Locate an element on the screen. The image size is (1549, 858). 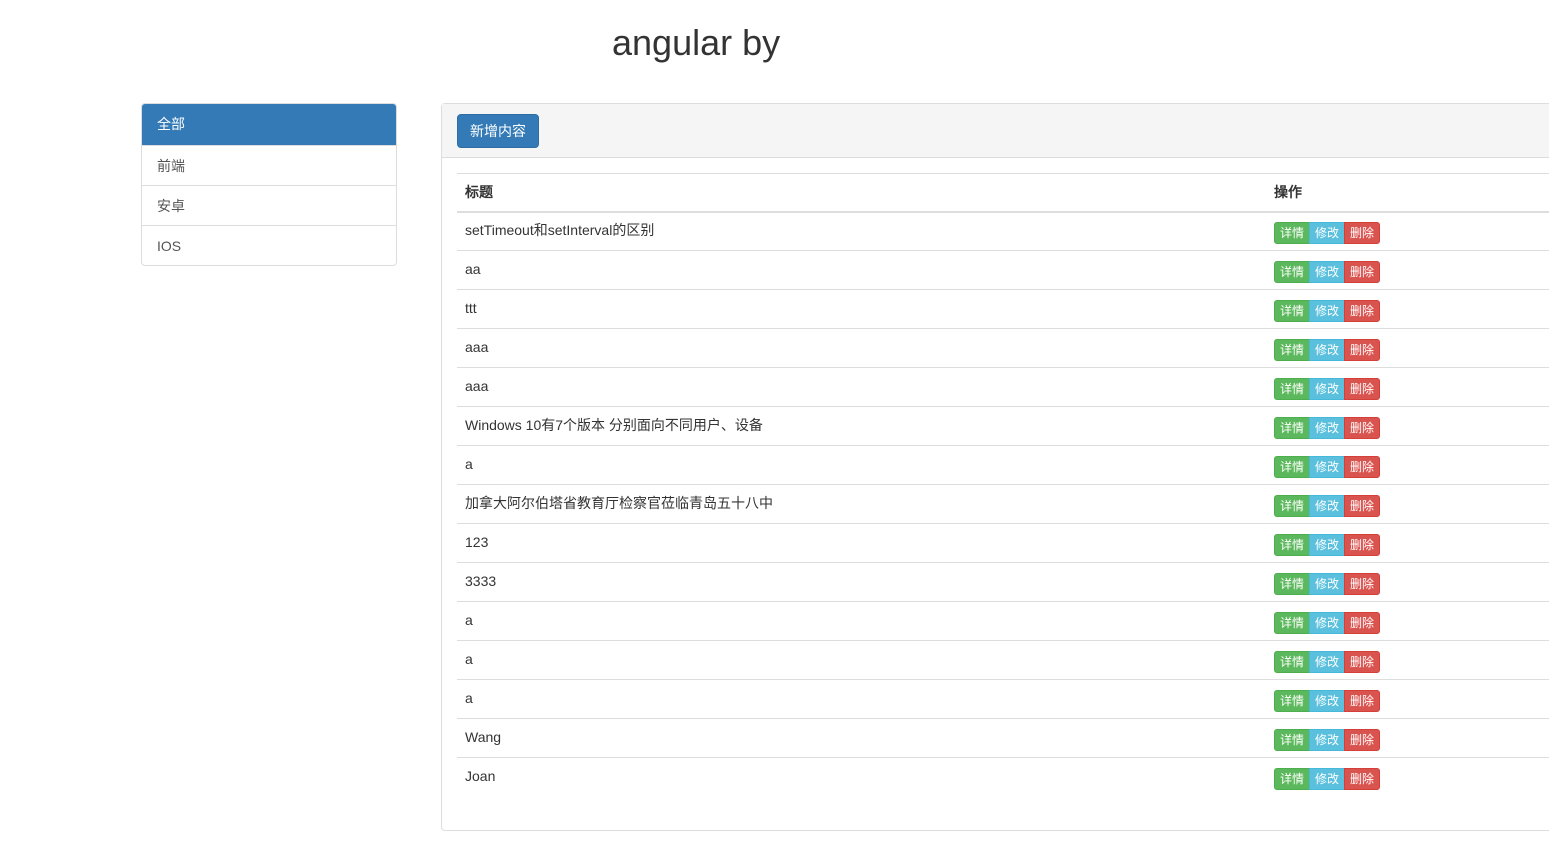
table-row: aaa 详情 修改 删除 is located at coordinates (1003, 348).